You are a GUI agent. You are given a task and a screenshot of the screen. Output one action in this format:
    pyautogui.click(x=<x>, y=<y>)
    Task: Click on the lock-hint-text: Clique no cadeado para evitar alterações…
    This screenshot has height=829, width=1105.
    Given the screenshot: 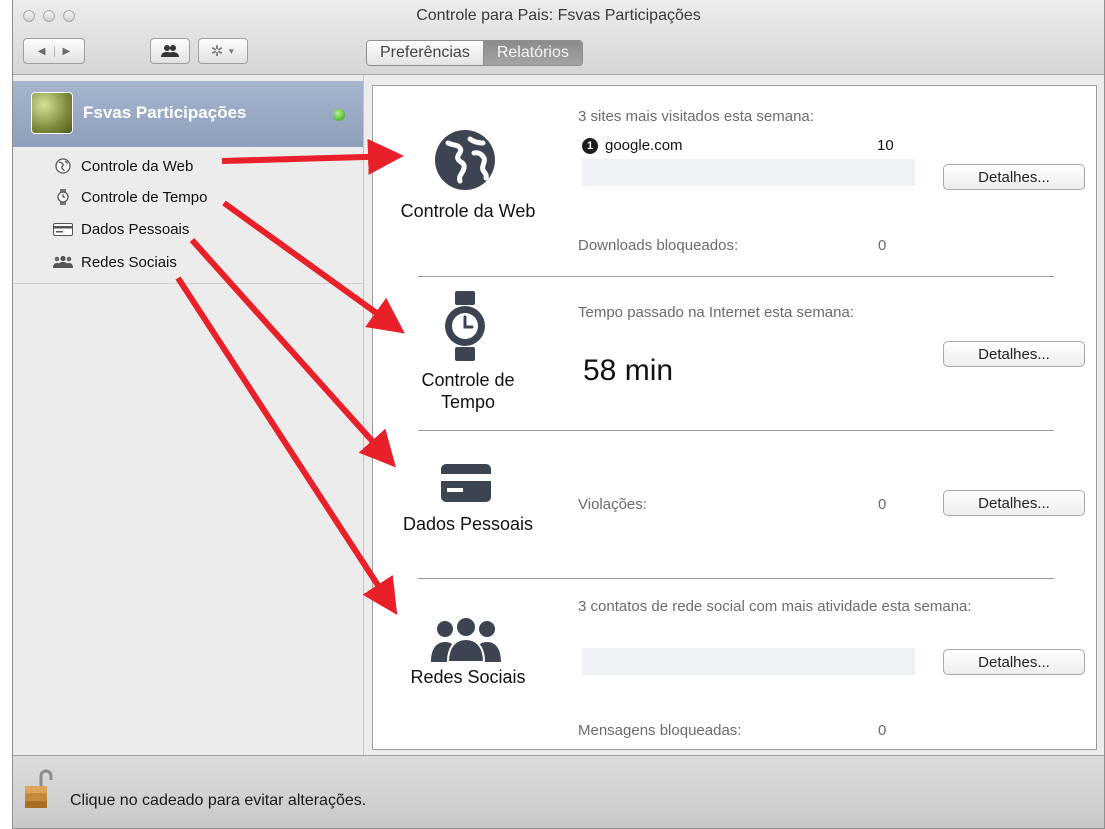 What is the action you would take?
    pyautogui.click(x=218, y=800)
    